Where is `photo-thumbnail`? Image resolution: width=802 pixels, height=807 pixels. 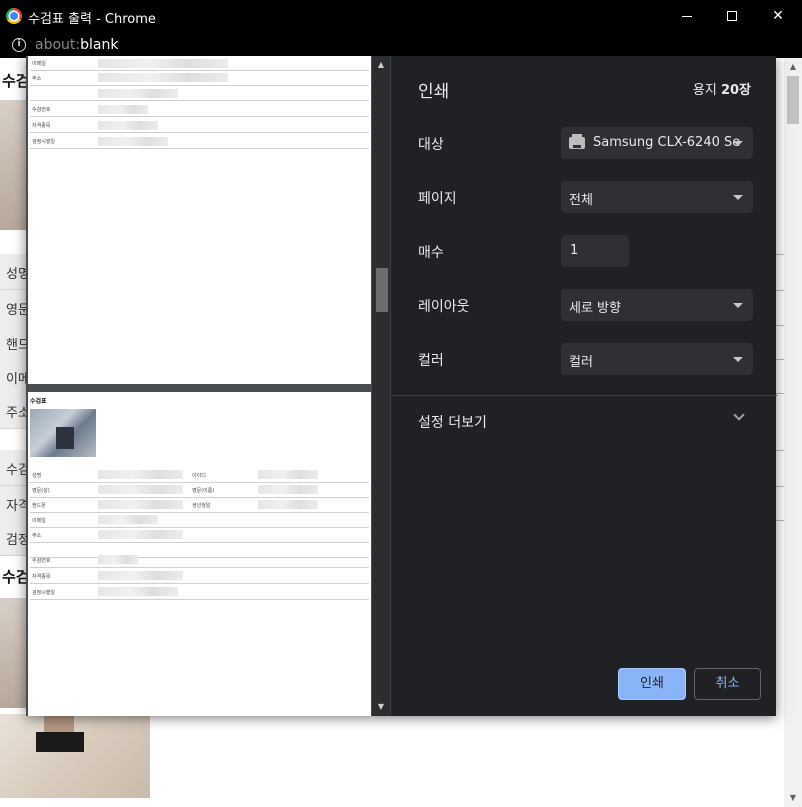
photo-thumbnail is located at coordinates (63, 433).